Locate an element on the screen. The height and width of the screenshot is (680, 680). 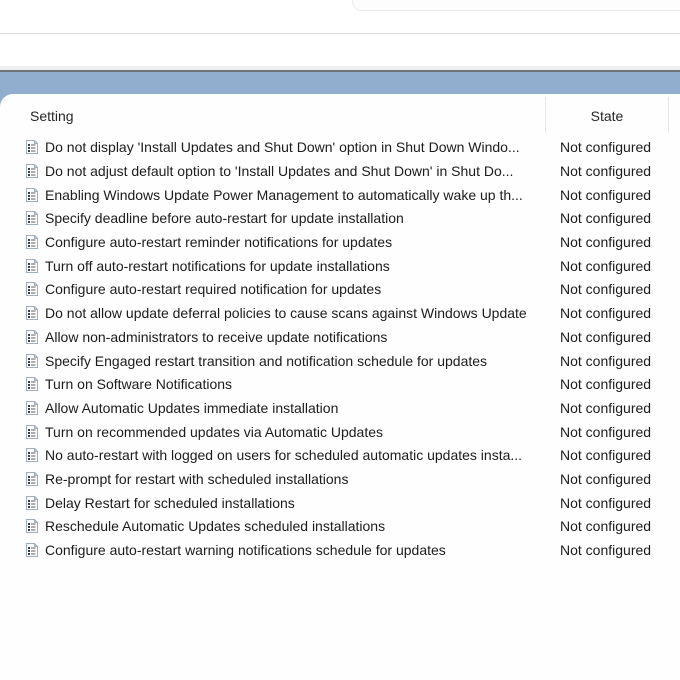
column-header-state: State is located at coordinates (607, 116).